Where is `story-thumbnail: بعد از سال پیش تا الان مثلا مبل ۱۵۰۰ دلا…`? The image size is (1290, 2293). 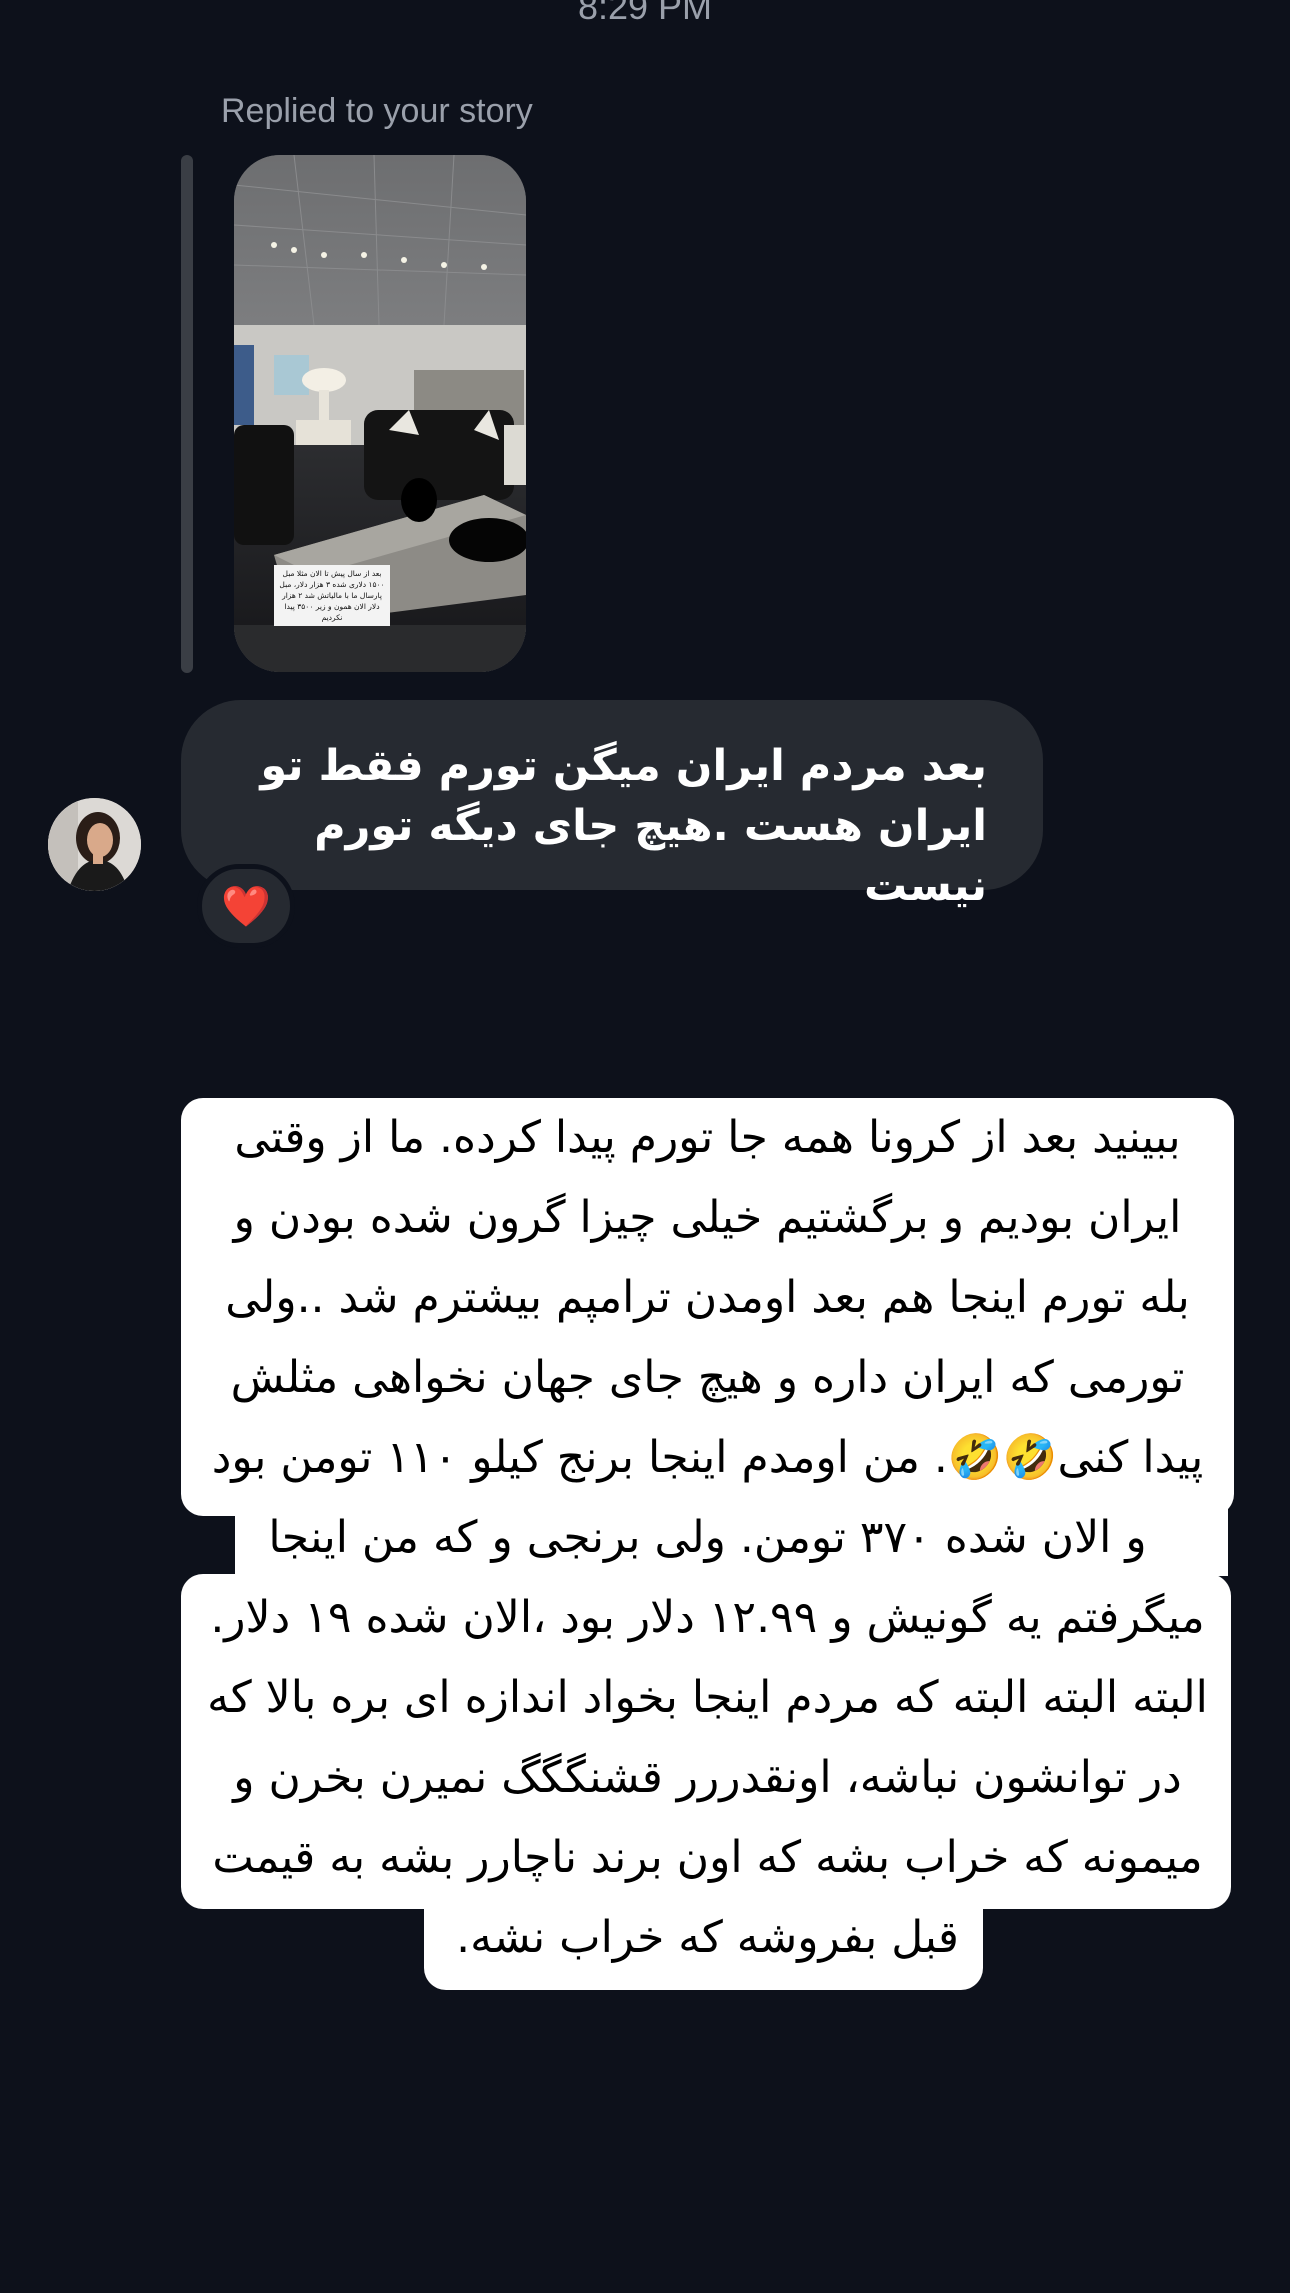
story-thumbnail: بعد از سال پیش تا الان مثلا مبل ۱۵۰۰ دلا… is located at coordinates (380, 413).